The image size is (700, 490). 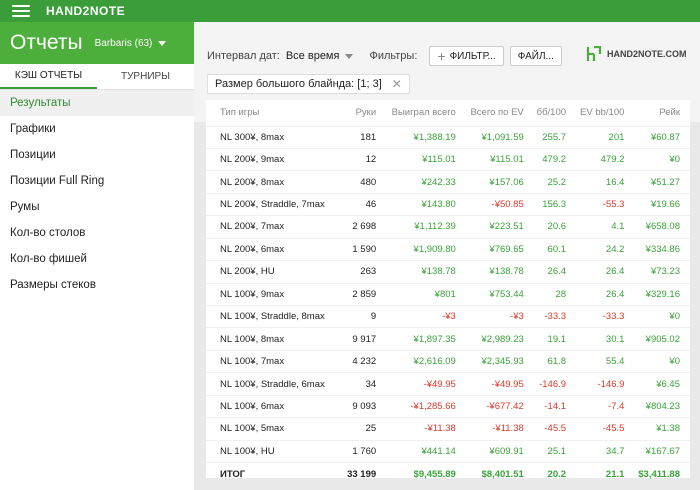 I want to click on col-ev-total-cell: ¥115.01, so click(x=499, y=160).